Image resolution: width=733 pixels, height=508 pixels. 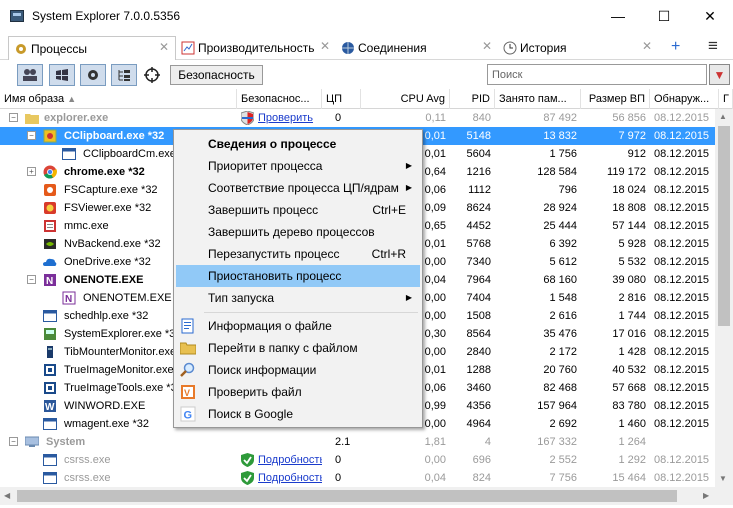 I want to click on add-tab-button: +, so click(x=675, y=47).